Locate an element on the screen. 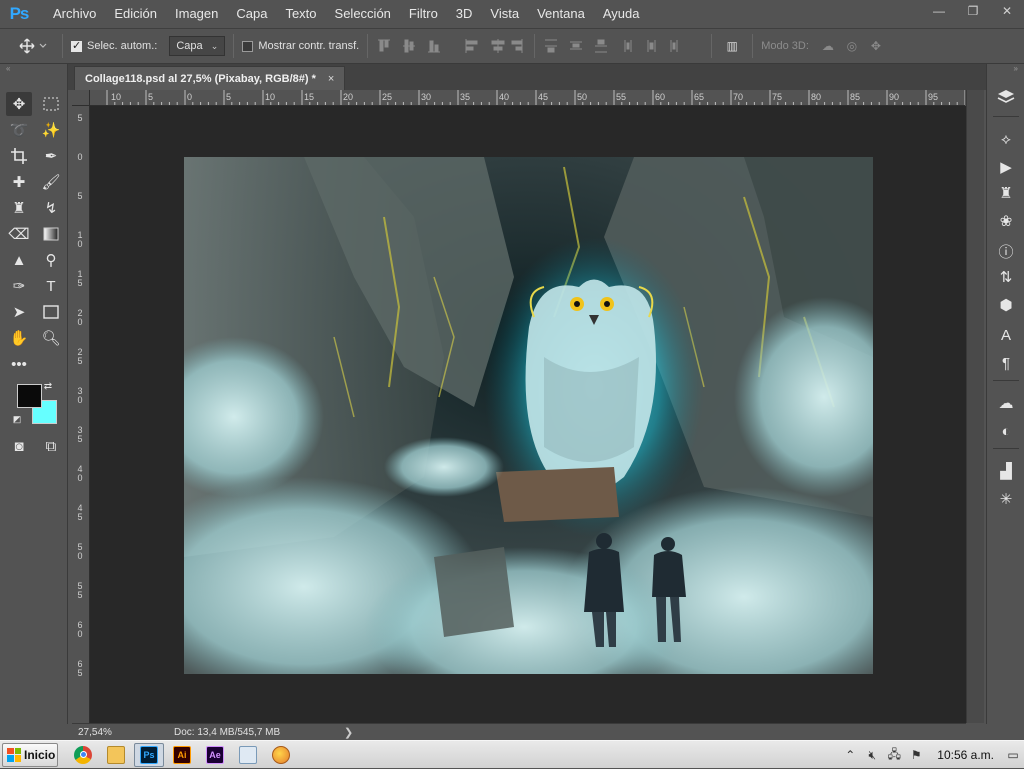  tool-presets-icon: ♜ is located at coordinates (1006, 193).